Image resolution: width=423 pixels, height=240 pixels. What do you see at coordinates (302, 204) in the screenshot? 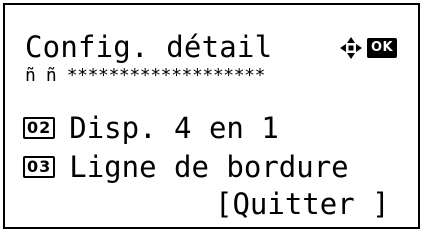
I see `quit-softkey-button: [Quitter ]` at bounding box center [302, 204].